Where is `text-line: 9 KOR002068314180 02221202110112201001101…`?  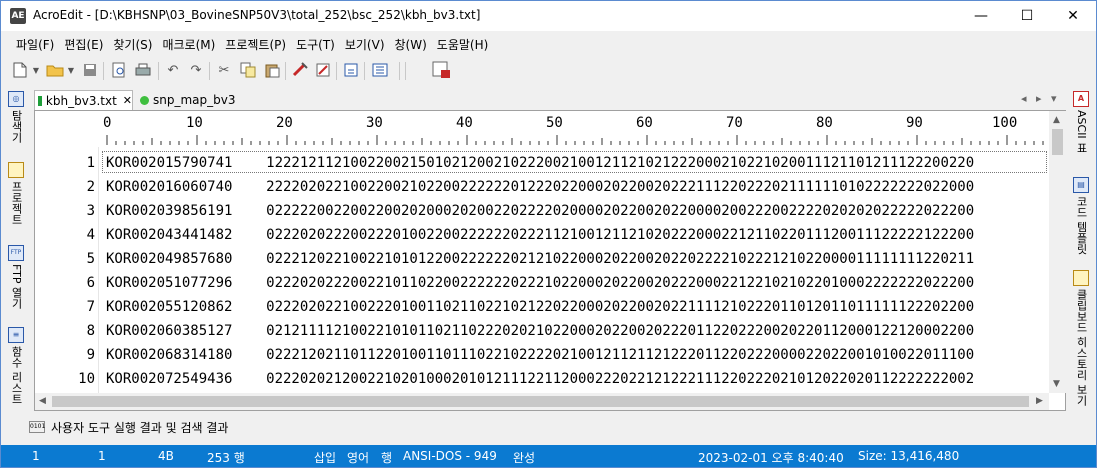
text-line: 9 KOR002068314180 02221202110112201001101… is located at coordinates (542, 355).